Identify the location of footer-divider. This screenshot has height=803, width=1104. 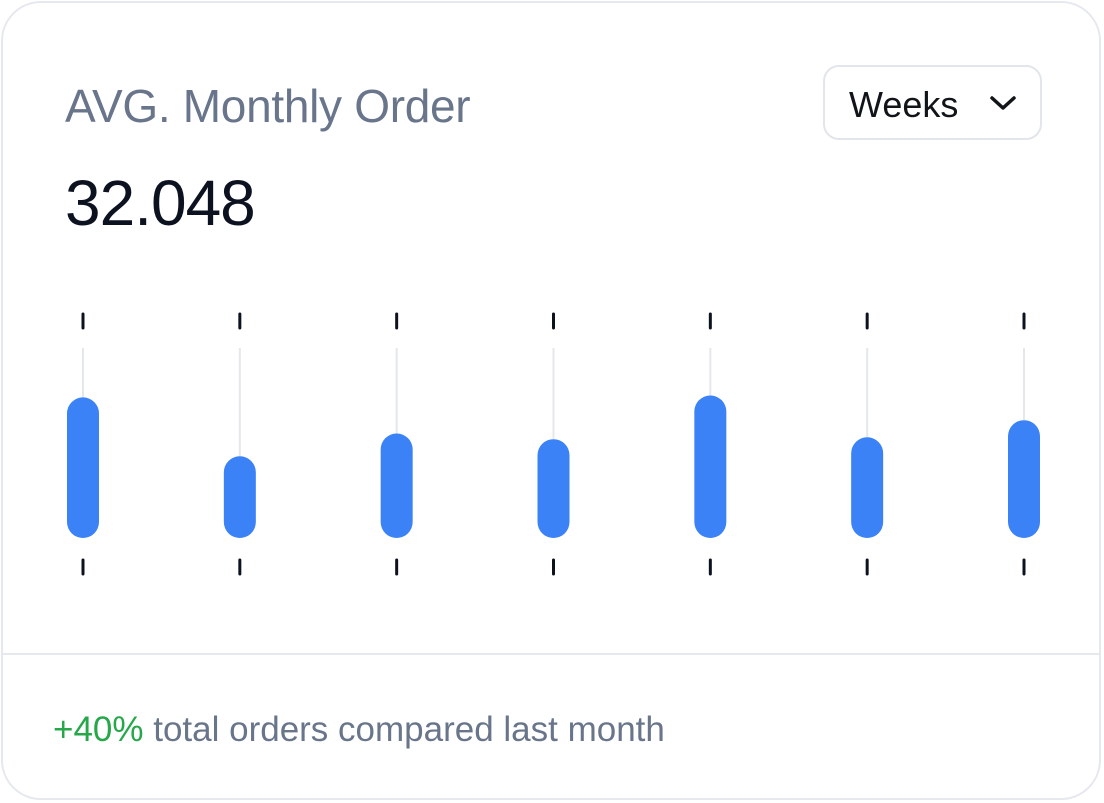
(551, 654).